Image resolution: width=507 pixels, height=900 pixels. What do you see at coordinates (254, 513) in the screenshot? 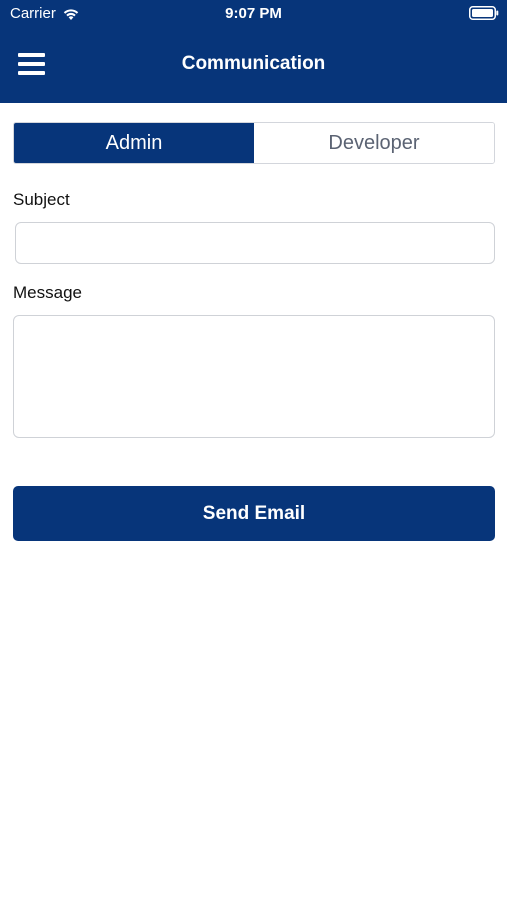
I see `send-email-button: Send Email` at bounding box center [254, 513].